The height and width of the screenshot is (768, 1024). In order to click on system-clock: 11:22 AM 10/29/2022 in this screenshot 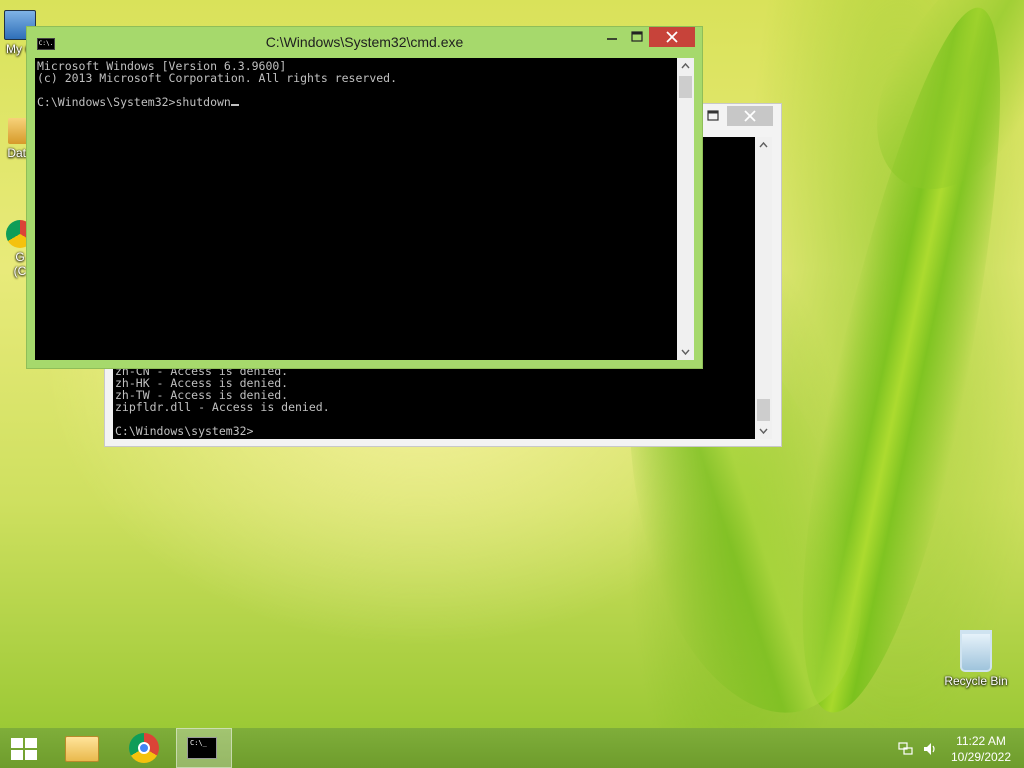, I will do `click(981, 749)`.